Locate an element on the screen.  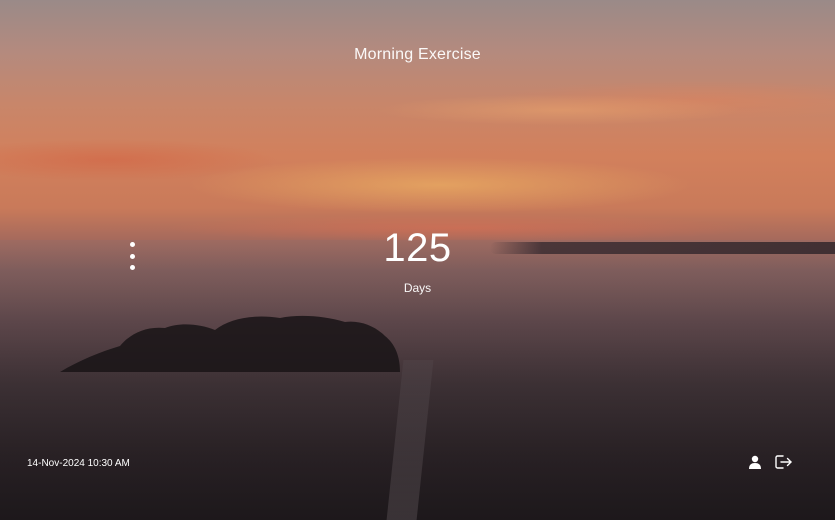
logout-icon is located at coordinates (783, 462).